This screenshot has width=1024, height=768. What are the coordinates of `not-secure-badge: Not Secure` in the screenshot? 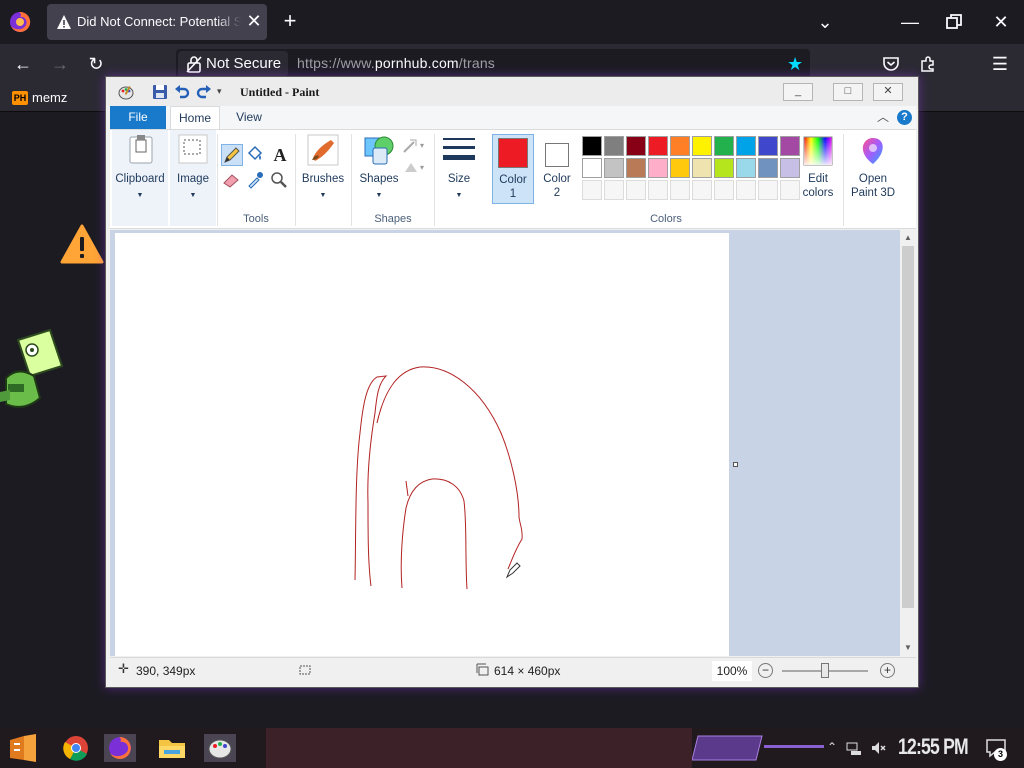 It's located at (233, 64).